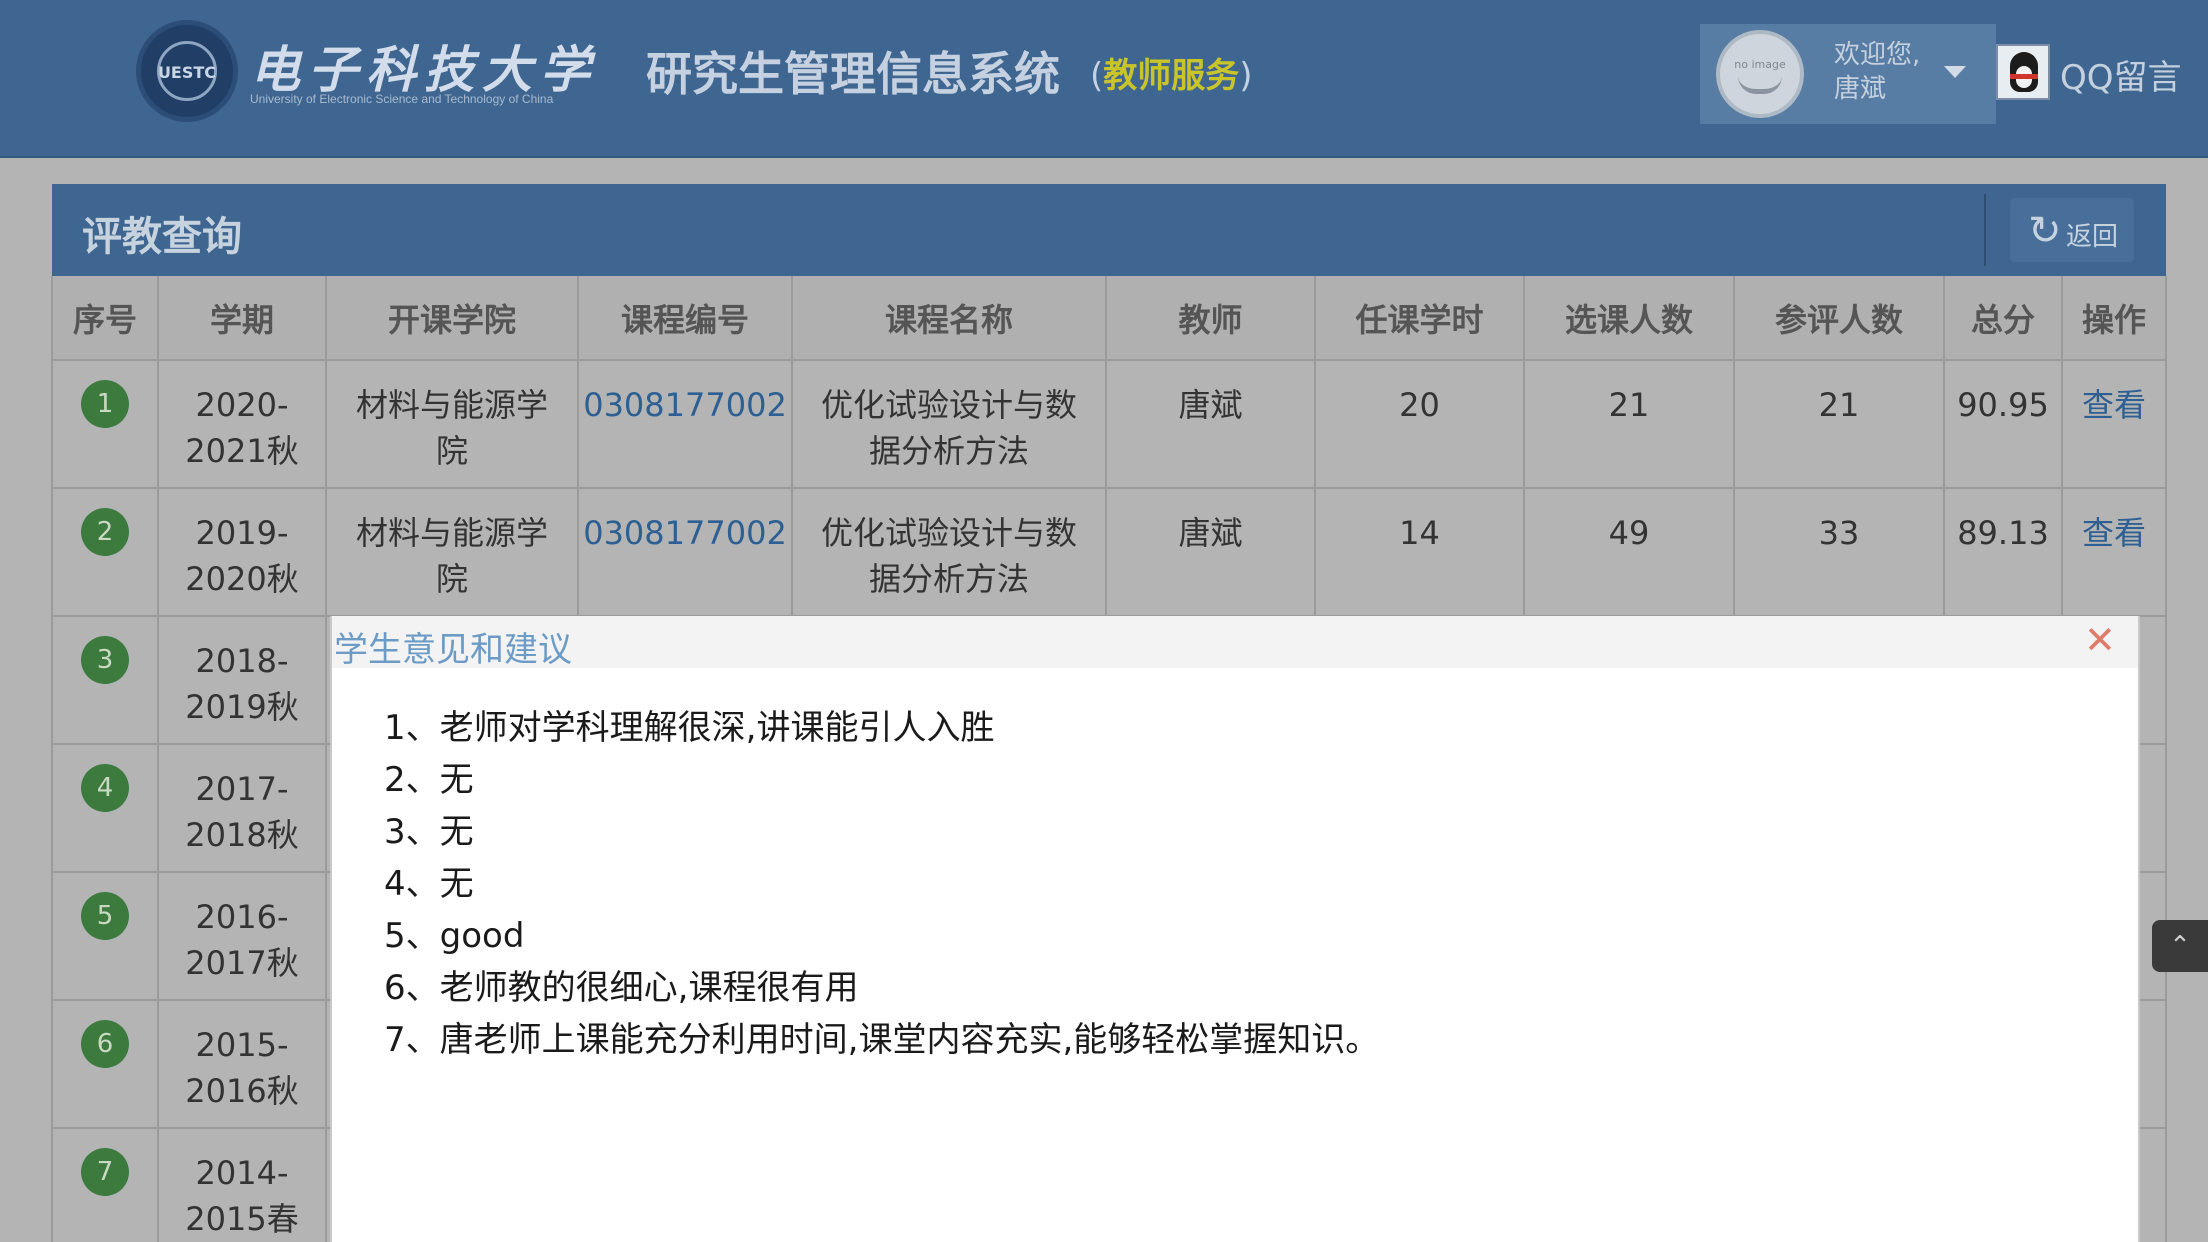 Image resolution: width=2208 pixels, height=1242 pixels. What do you see at coordinates (949, 318) in the screenshot?
I see `column-header-course-name: 课程名称` at bounding box center [949, 318].